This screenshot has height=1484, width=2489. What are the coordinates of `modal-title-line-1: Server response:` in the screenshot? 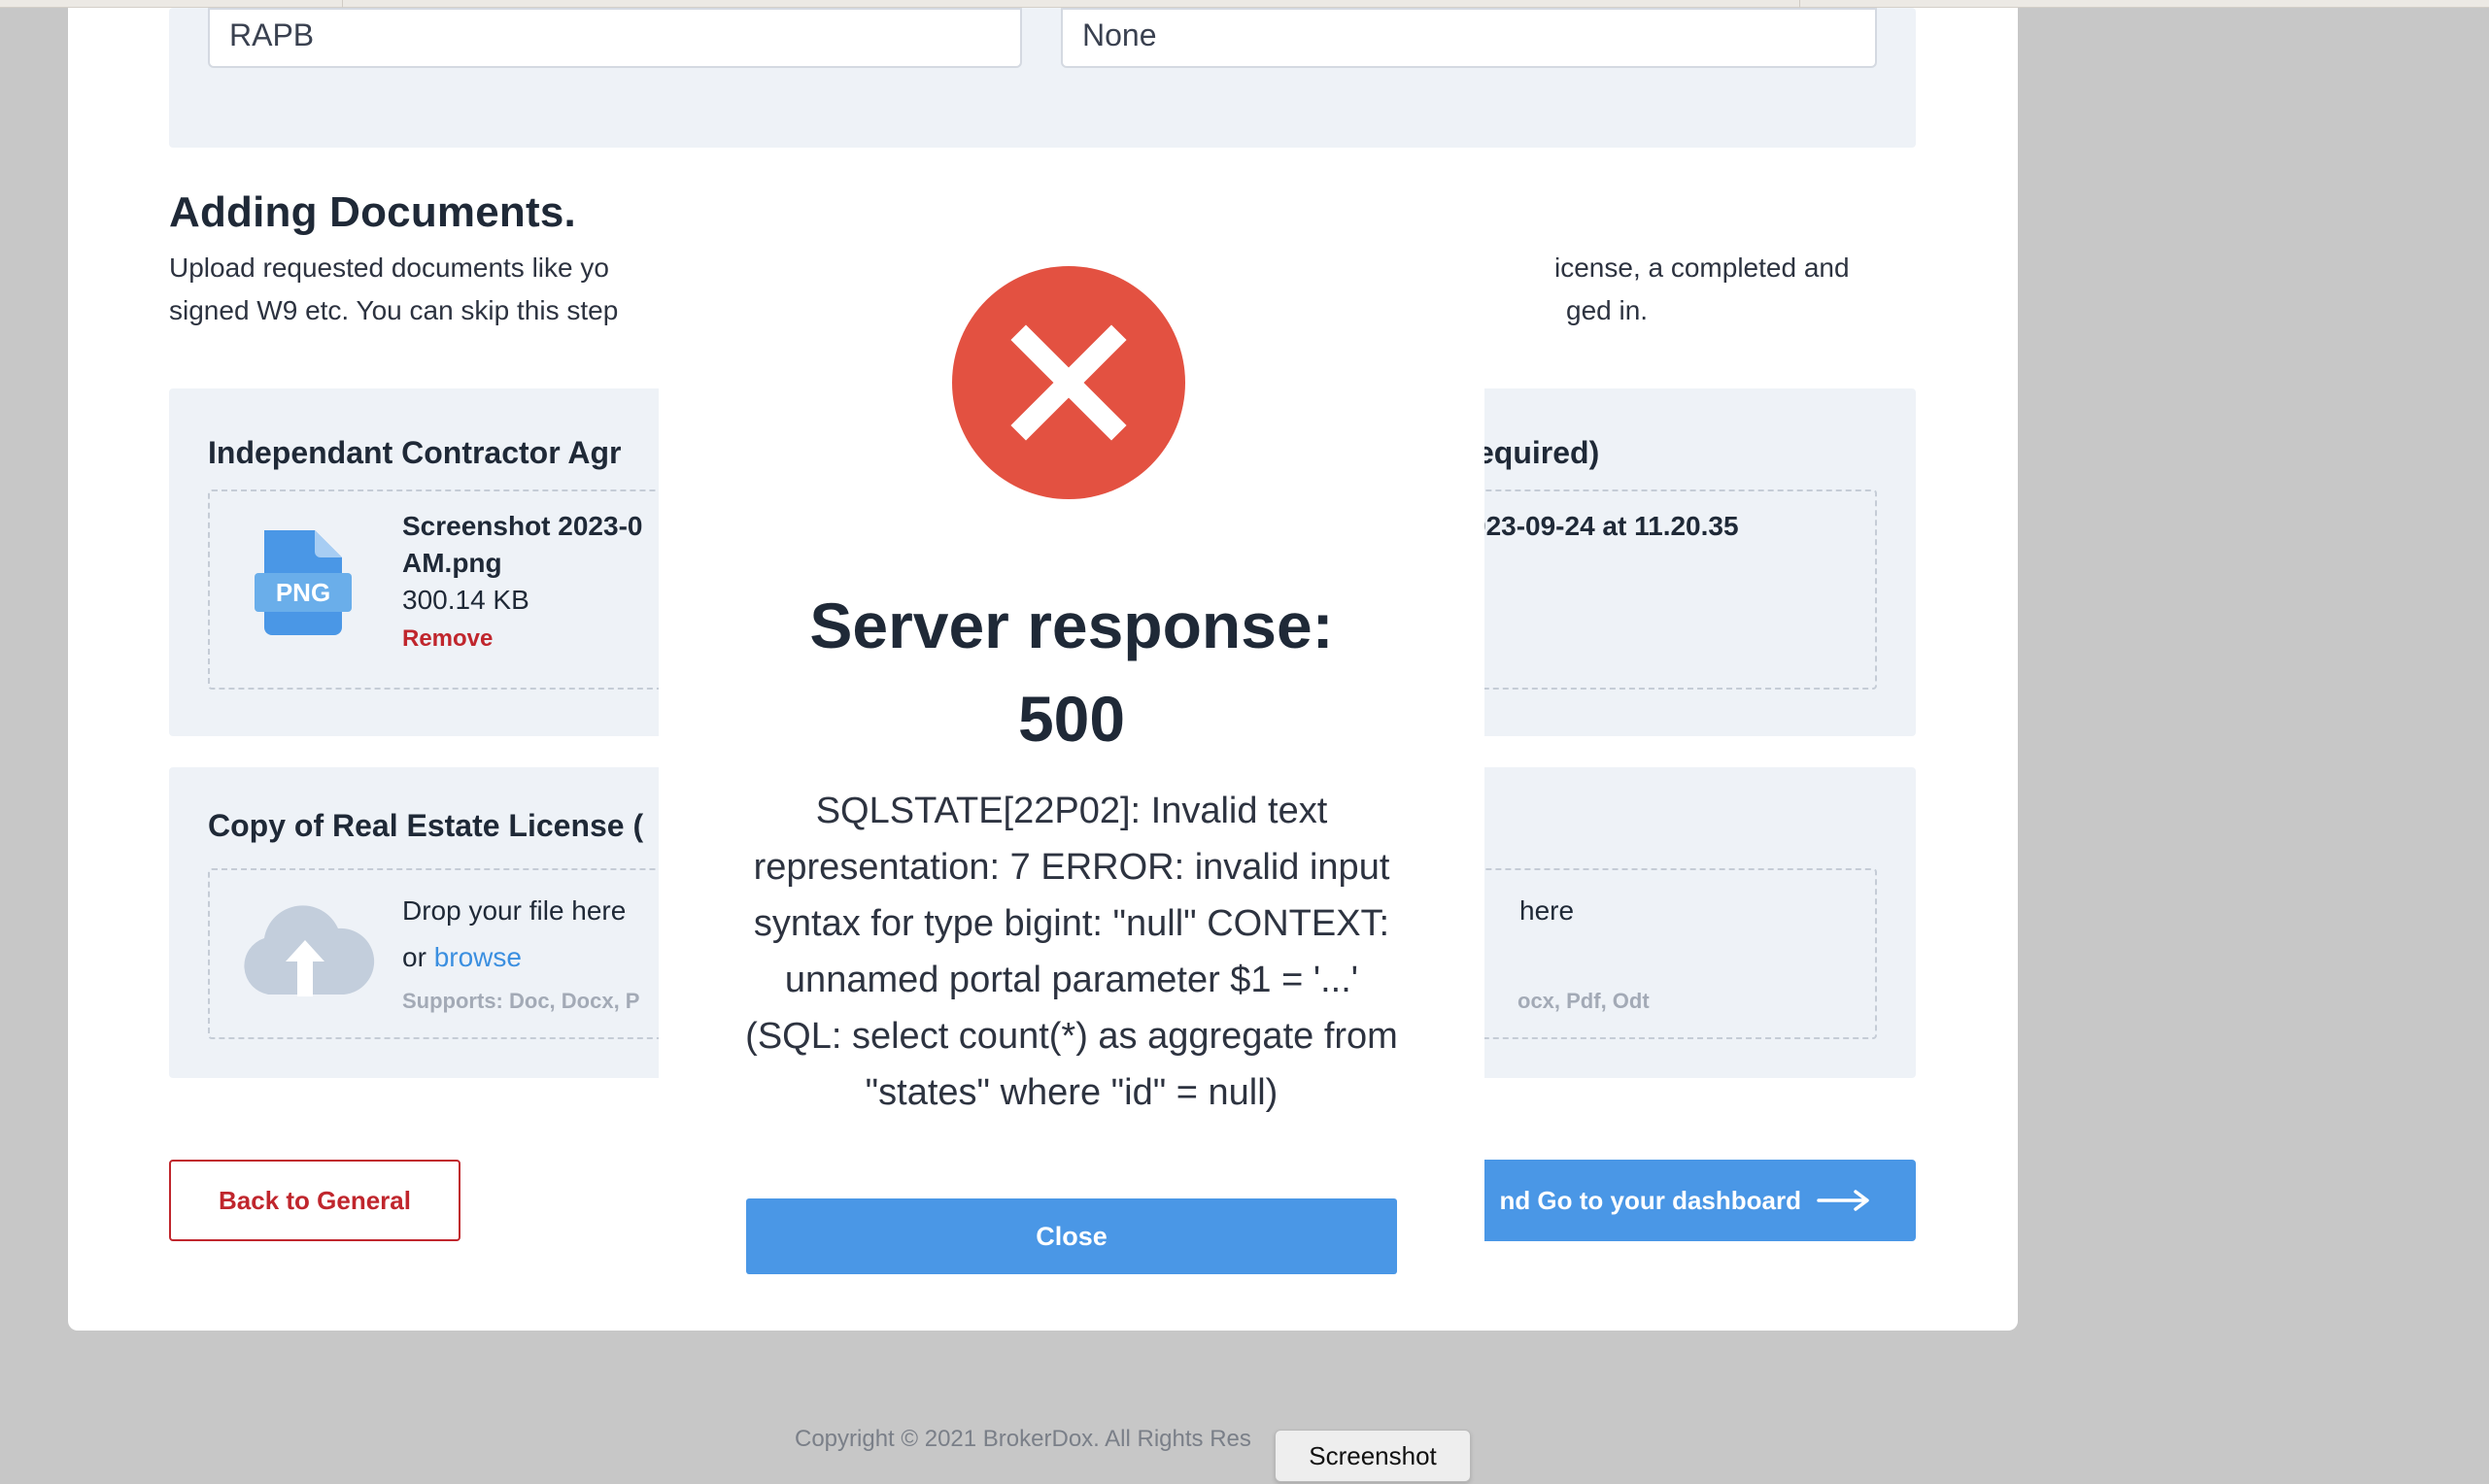 It's located at (1071, 625).